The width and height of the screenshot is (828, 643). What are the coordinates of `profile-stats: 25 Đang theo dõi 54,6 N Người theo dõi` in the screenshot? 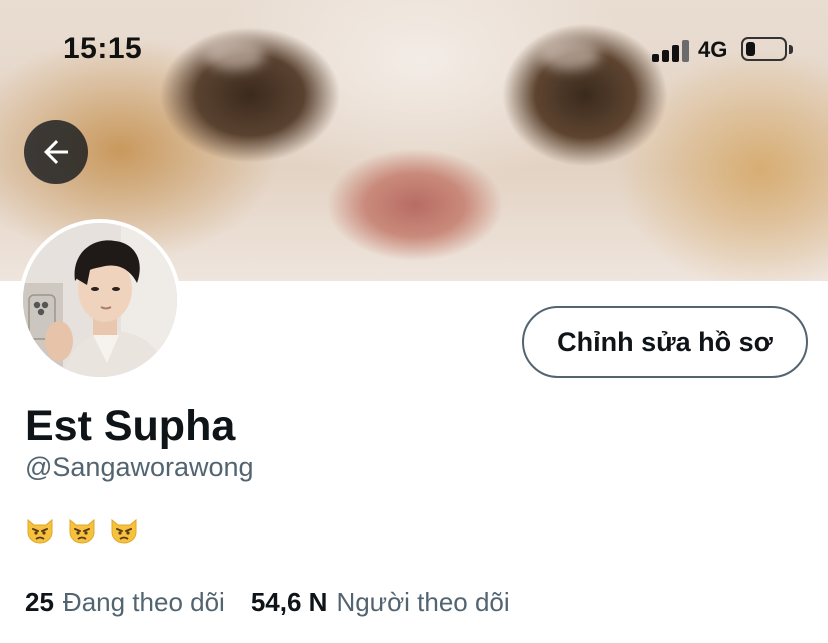 It's located at (280, 602).